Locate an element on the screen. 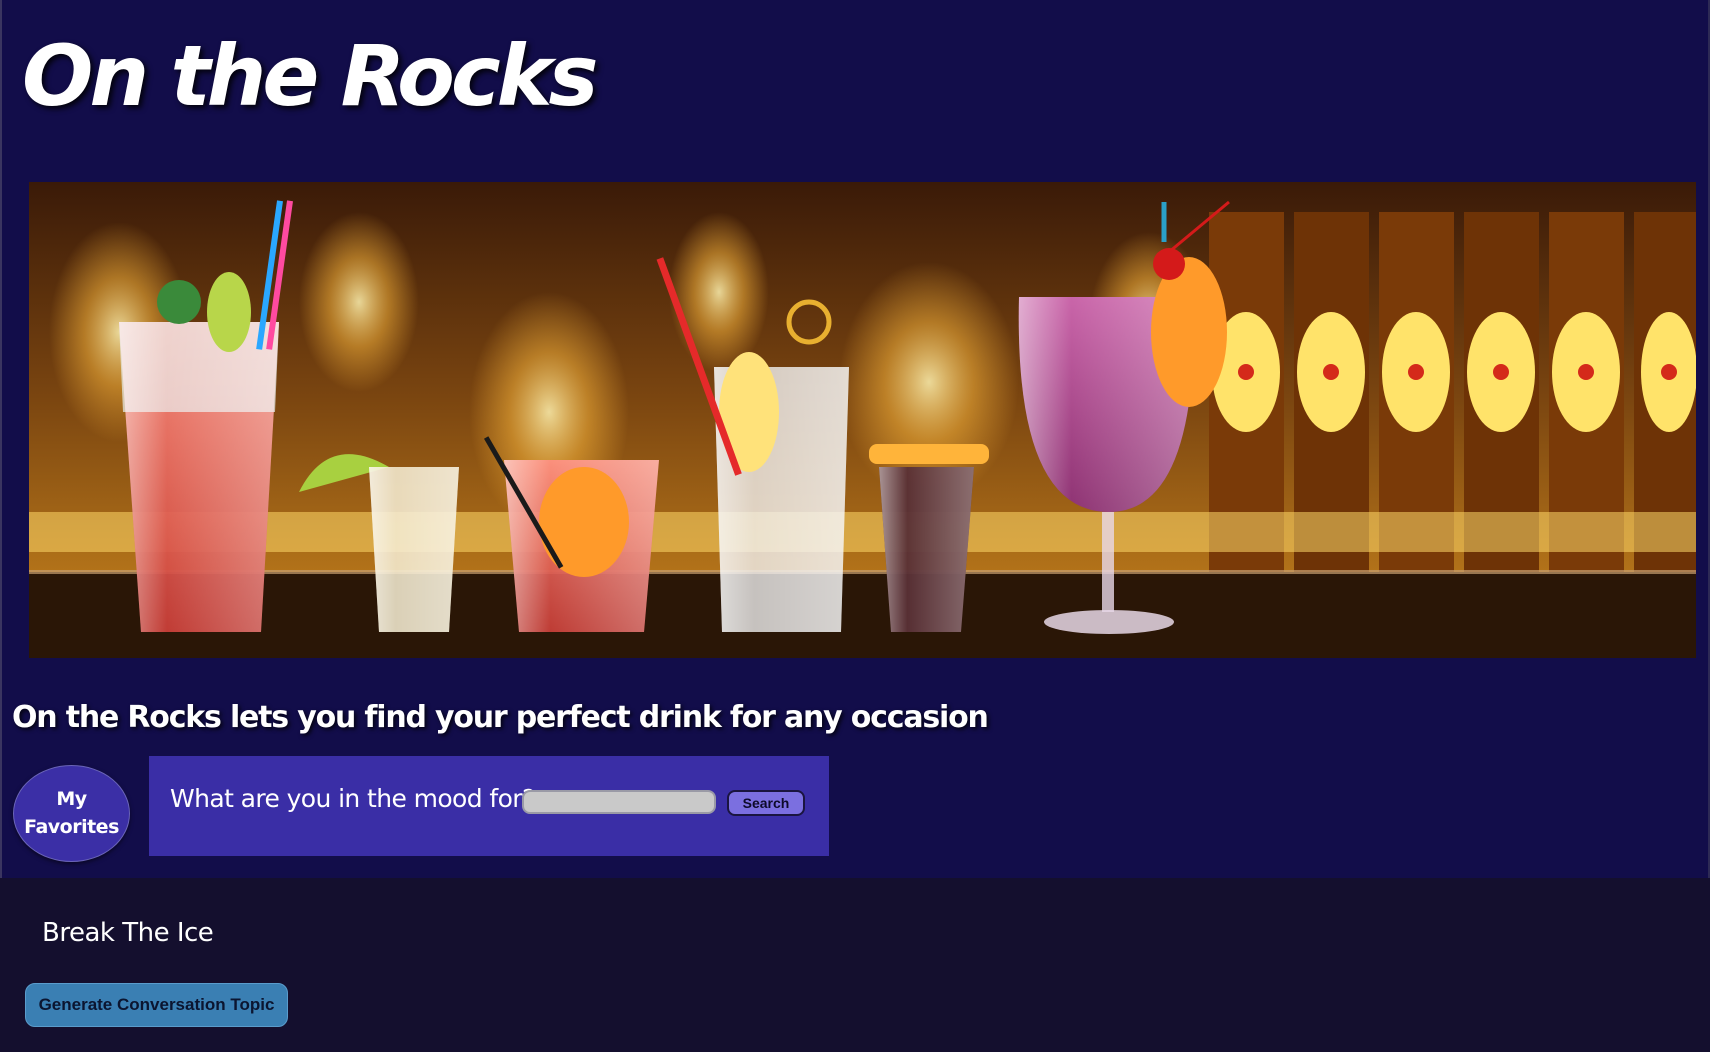 This screenshot has width=1710, height=1052. site-title: On the Rocks is located at coordinates (310, 76).